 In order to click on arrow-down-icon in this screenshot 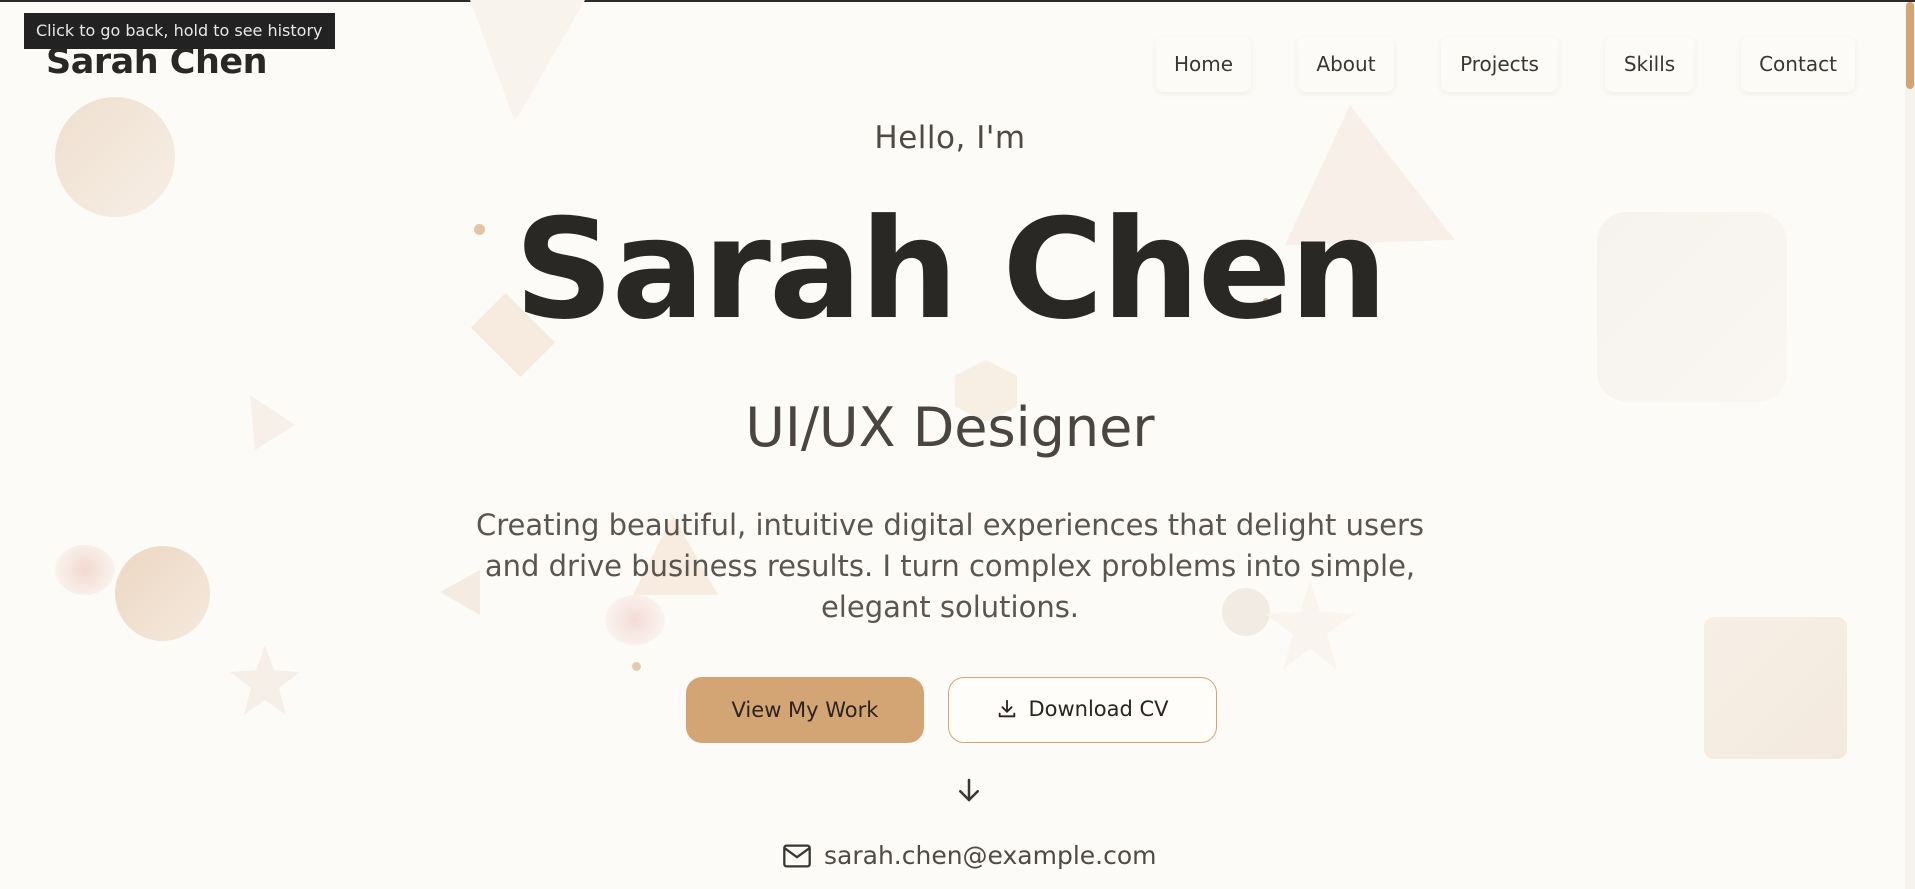, I will do `click(969, 790)`.